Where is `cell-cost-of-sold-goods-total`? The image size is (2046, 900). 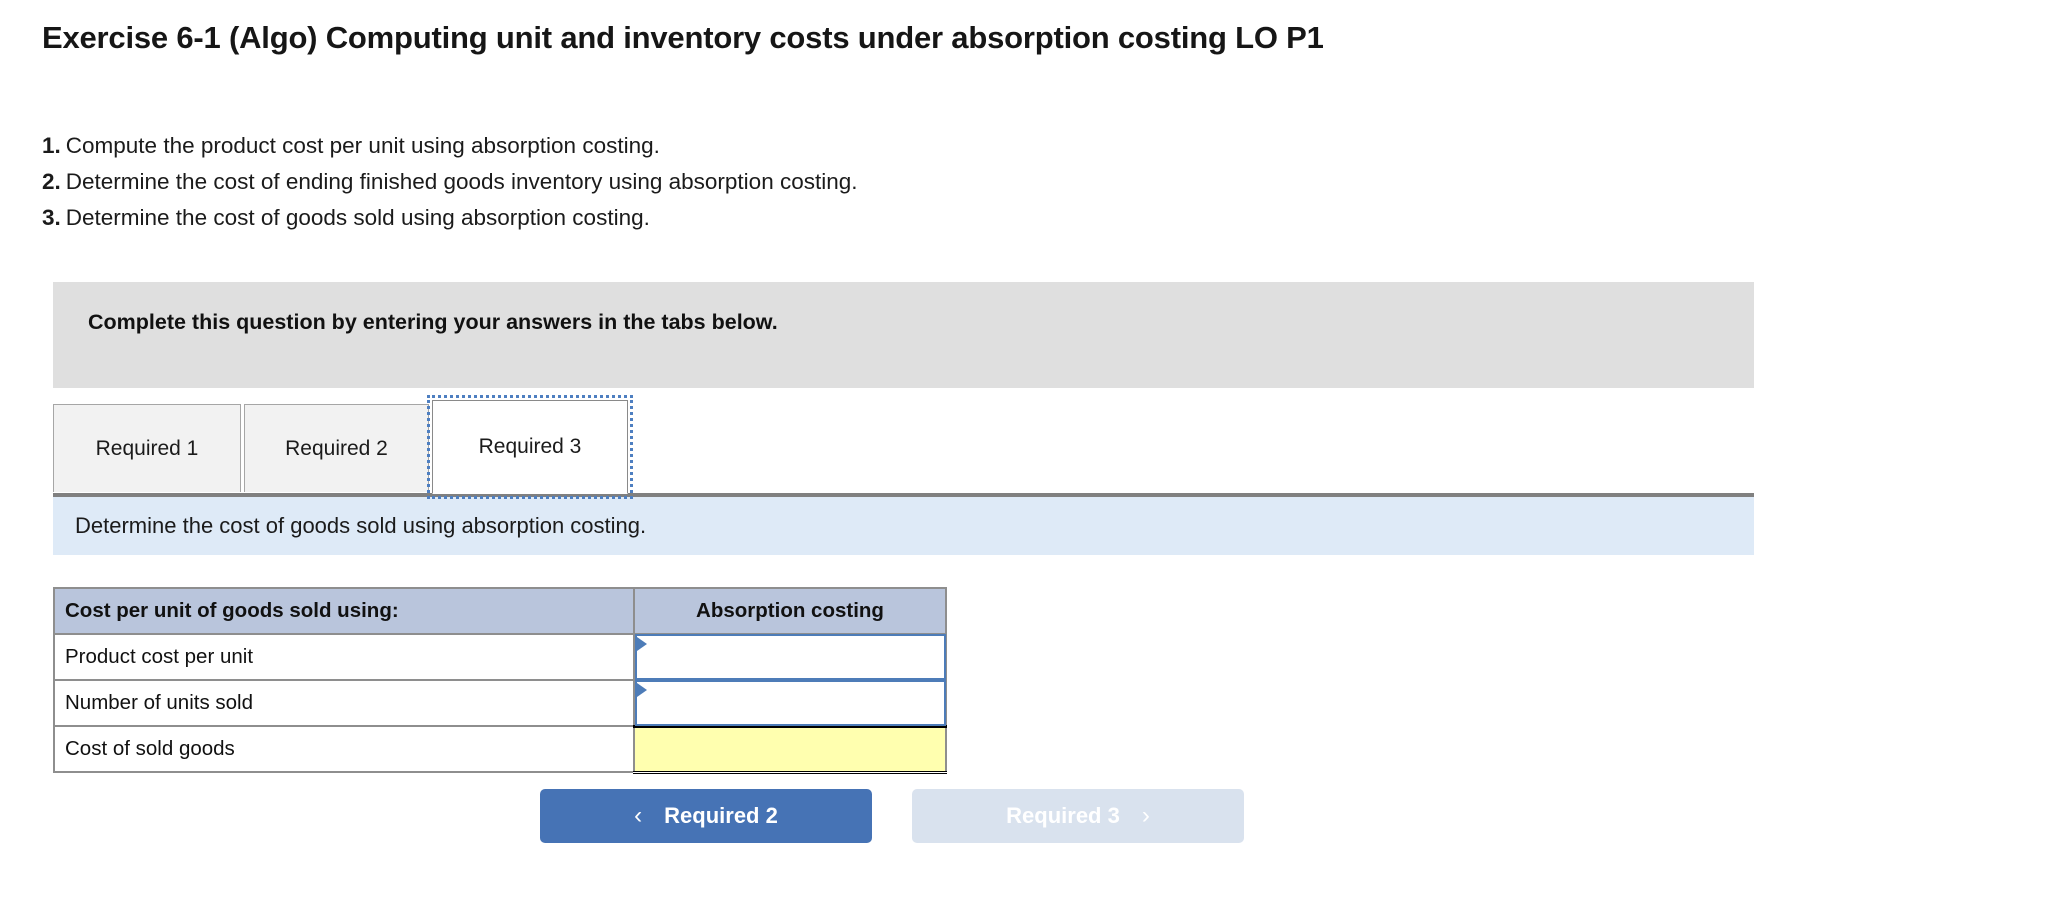 cell-cost-of-sold-goods-total is located at coordinates (790, 749).